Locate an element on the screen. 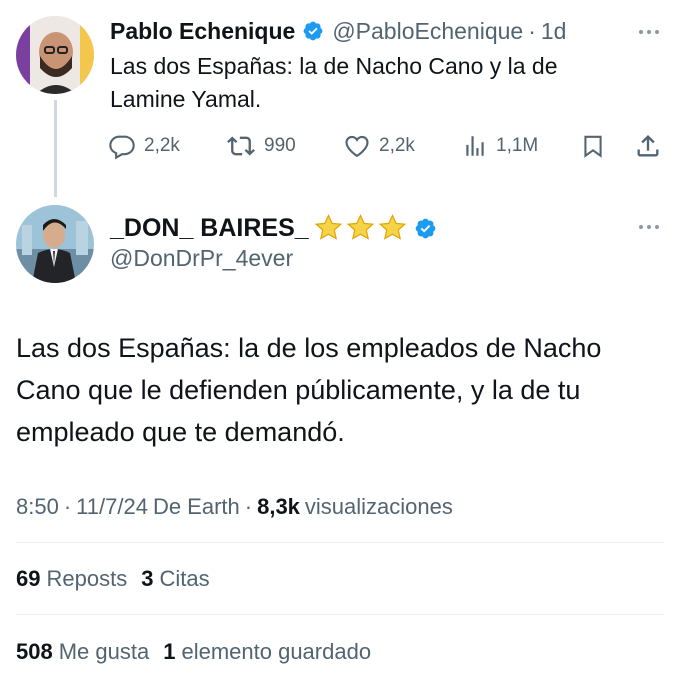  repost-button: 990 is located at coordinates (261, 146).